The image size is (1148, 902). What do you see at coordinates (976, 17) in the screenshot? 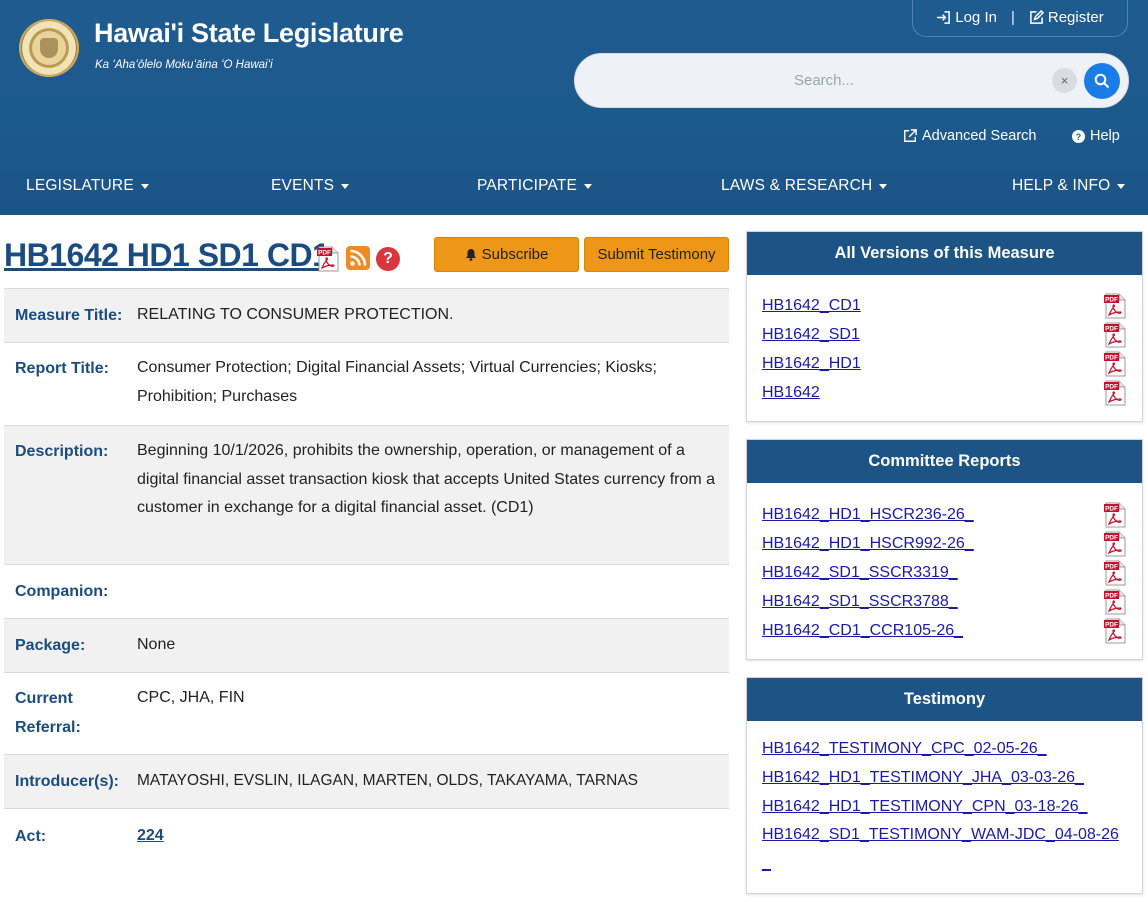
I see `login-label: Log In` at bounding box center [976, 17].